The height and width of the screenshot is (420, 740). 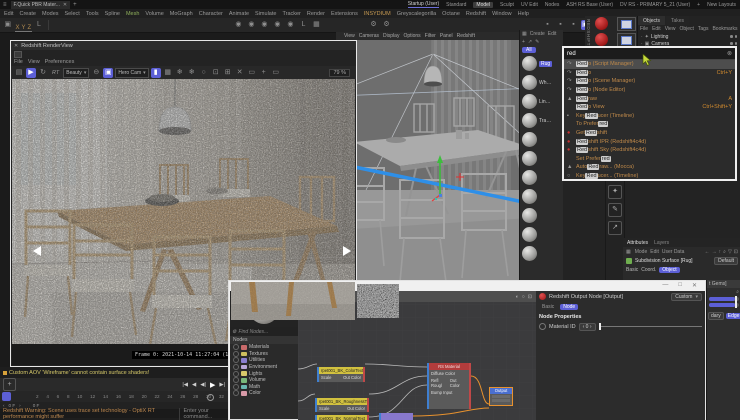 What do you see at coordinates (560, 25) in the screenshot?
I see `square-icon: ▪` at bounding box center [560, 25].